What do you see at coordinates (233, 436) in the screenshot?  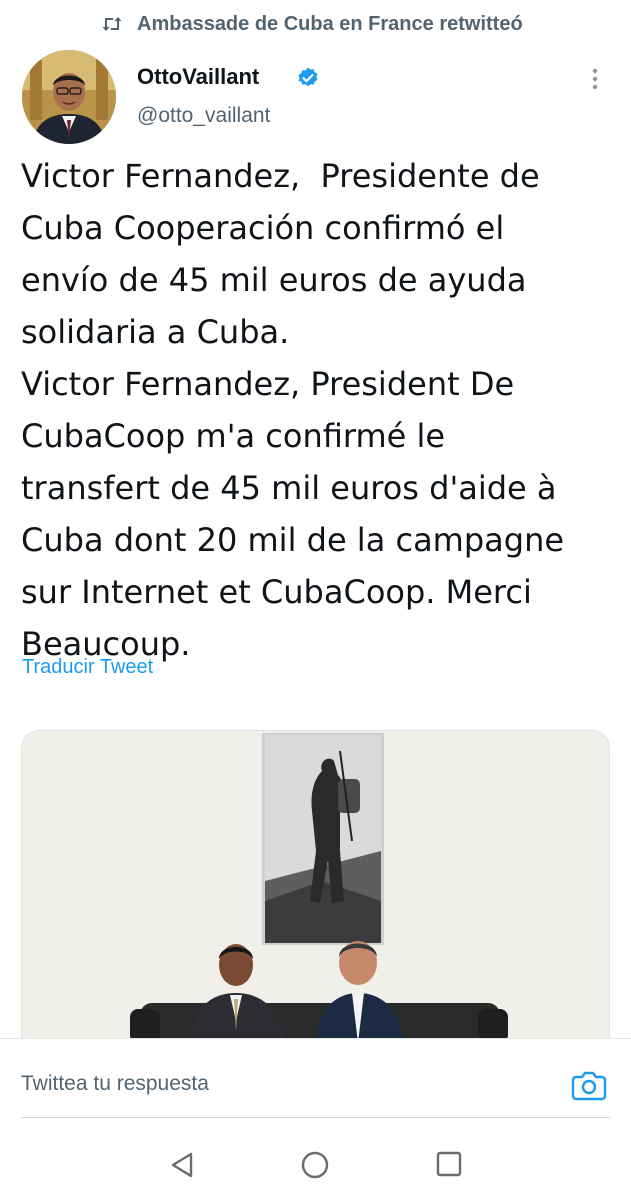 I see `tweet-text-line: CubaCoop m'a confirmé le` at bounding box center [233, 436].